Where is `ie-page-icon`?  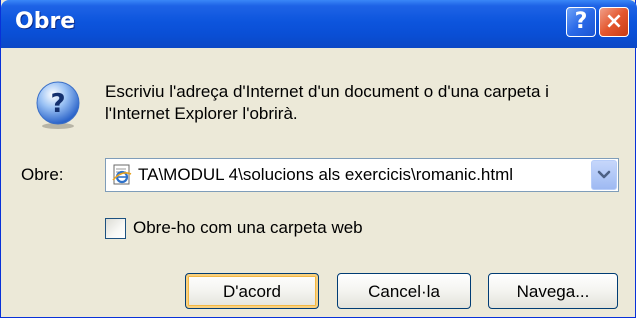 ie-page-icon is located at coordinates (122, 174).